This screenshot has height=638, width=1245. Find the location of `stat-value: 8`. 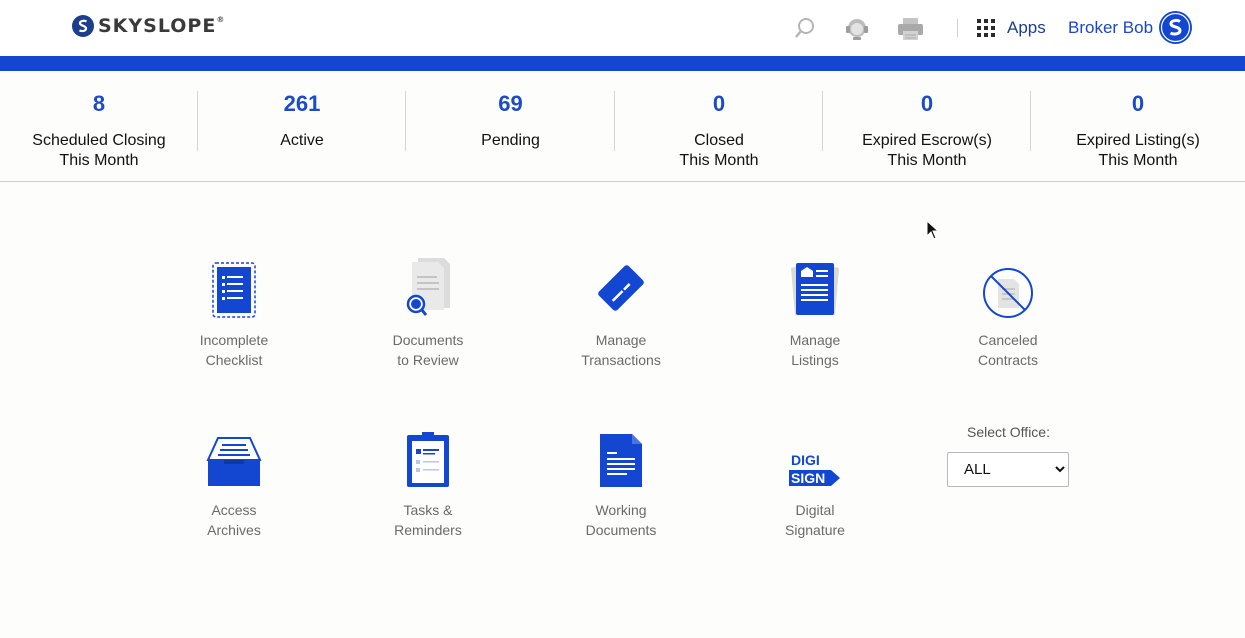

stat-value: 8 is located at coordinates (99, 103).